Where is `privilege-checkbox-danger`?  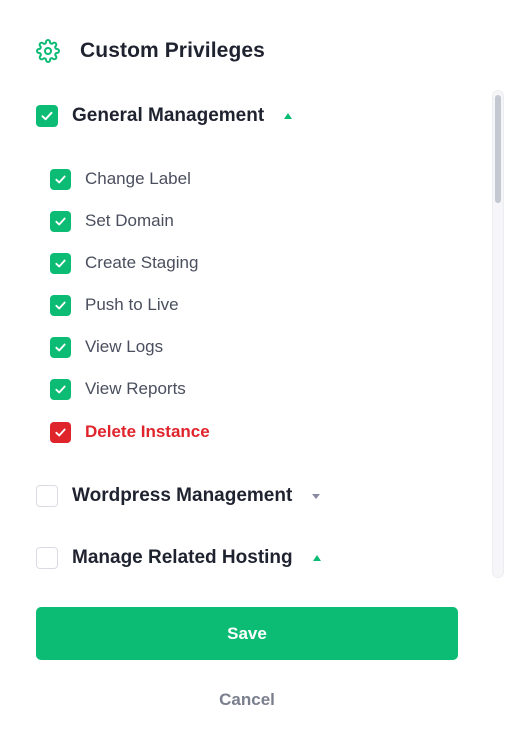 privilege-checkbox-danger is located at coordinates (60, 432).